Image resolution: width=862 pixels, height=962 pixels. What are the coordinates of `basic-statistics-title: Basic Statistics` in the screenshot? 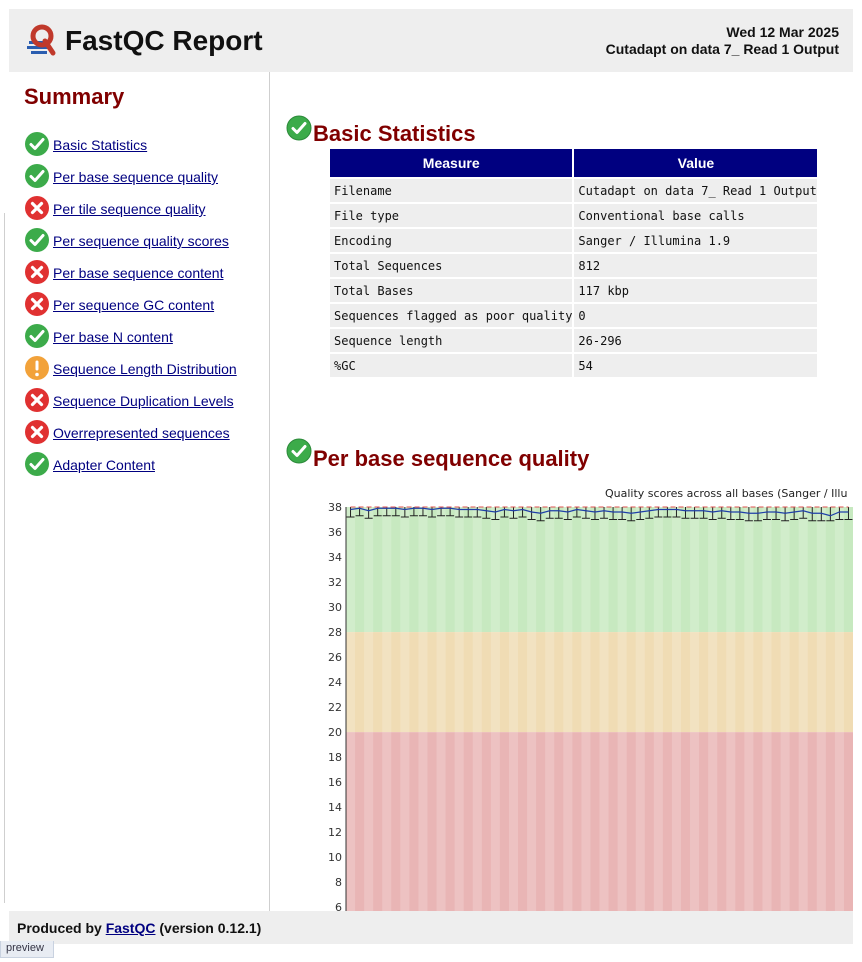 It's located at (394, 133).